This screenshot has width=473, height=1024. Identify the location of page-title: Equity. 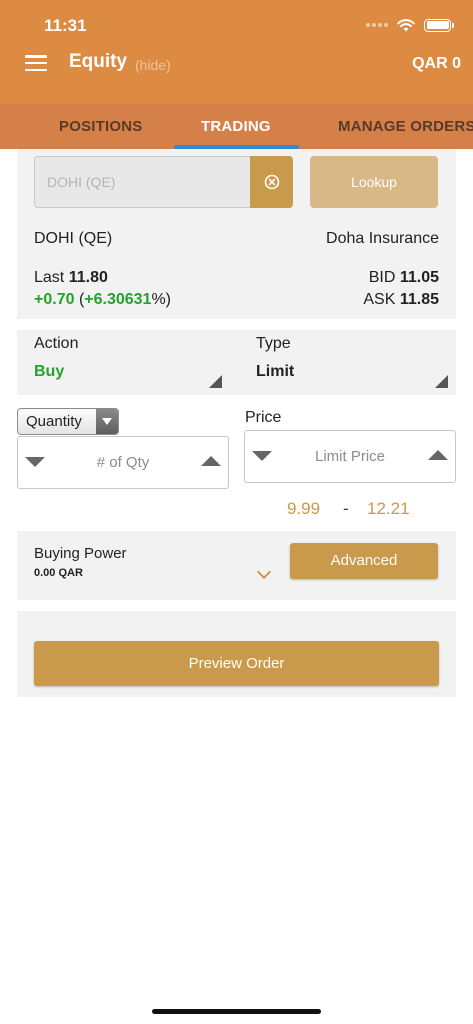
(98, 61).